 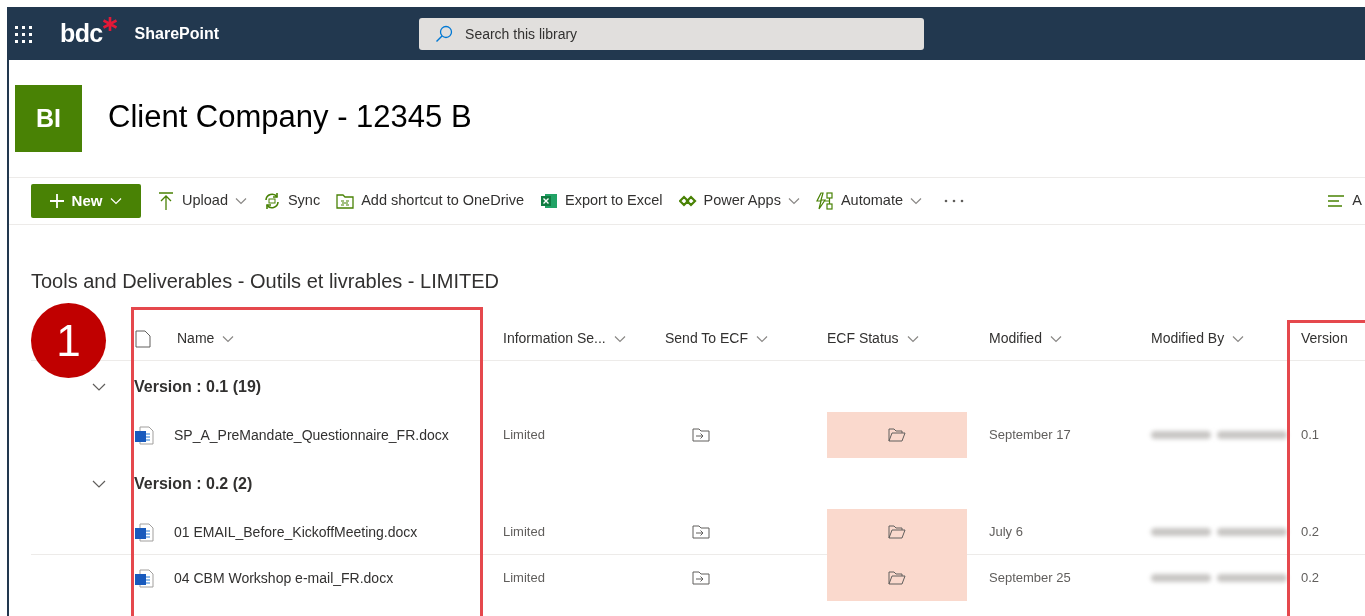 I want to click on flow-icon, so click(x=824, y=201).